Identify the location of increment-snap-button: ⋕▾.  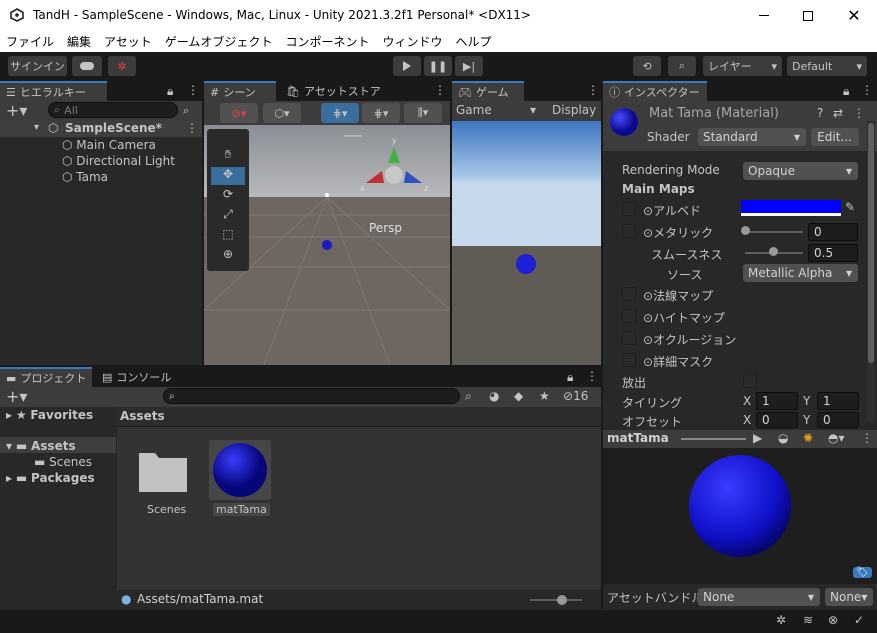
(381, 113).